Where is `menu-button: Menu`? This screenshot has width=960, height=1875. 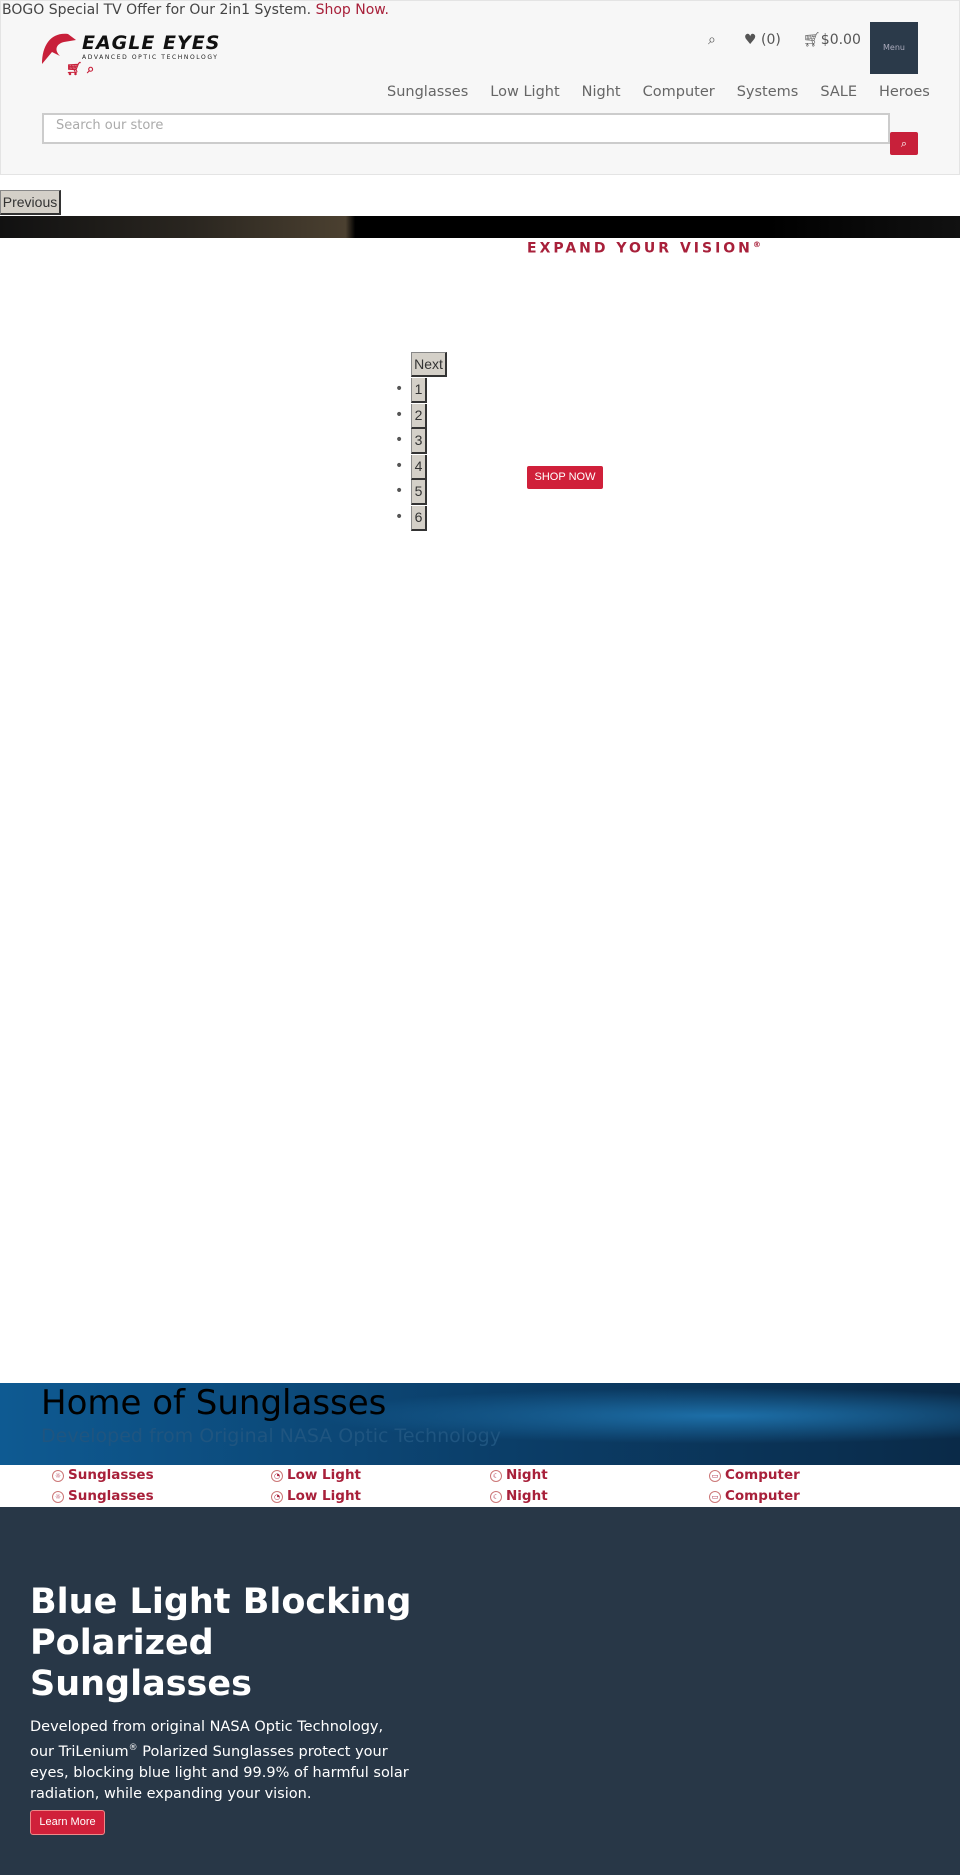 menu-button: Menu is located at coordinates (894, 48).